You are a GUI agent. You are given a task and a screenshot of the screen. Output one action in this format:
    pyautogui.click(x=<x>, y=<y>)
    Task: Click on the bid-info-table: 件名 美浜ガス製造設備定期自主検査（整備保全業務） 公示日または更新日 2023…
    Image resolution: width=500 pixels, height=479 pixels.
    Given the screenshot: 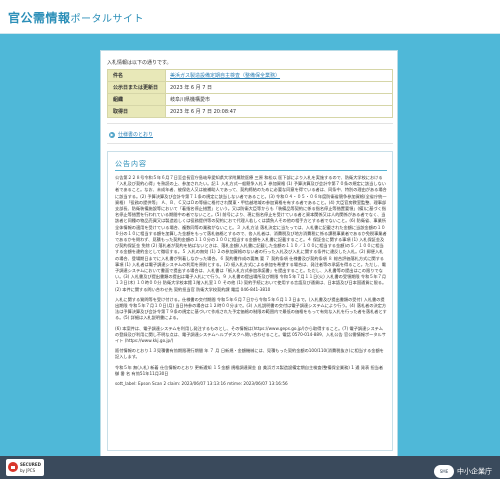 What is the action you would take?
    pyautogui.click(x=250, y=93)
    